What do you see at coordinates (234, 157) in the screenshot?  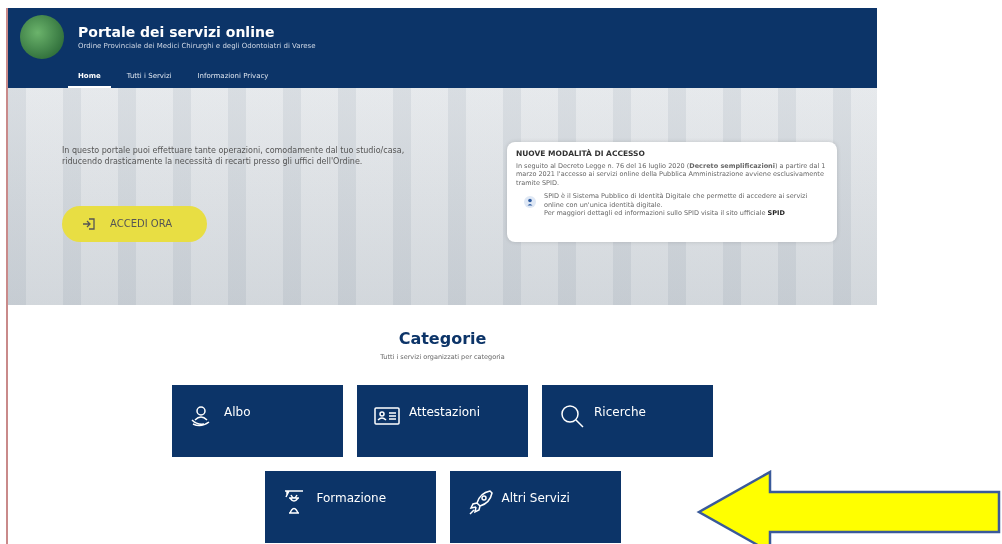 I see `intro-text: In questo portale puoi effettuare tante operazioni, comodamente dal tuo studio/casa, riducendo drasticamente la necessità di recarti presso gli uffici dell'Ordine.` at bounding box center [234, 157].